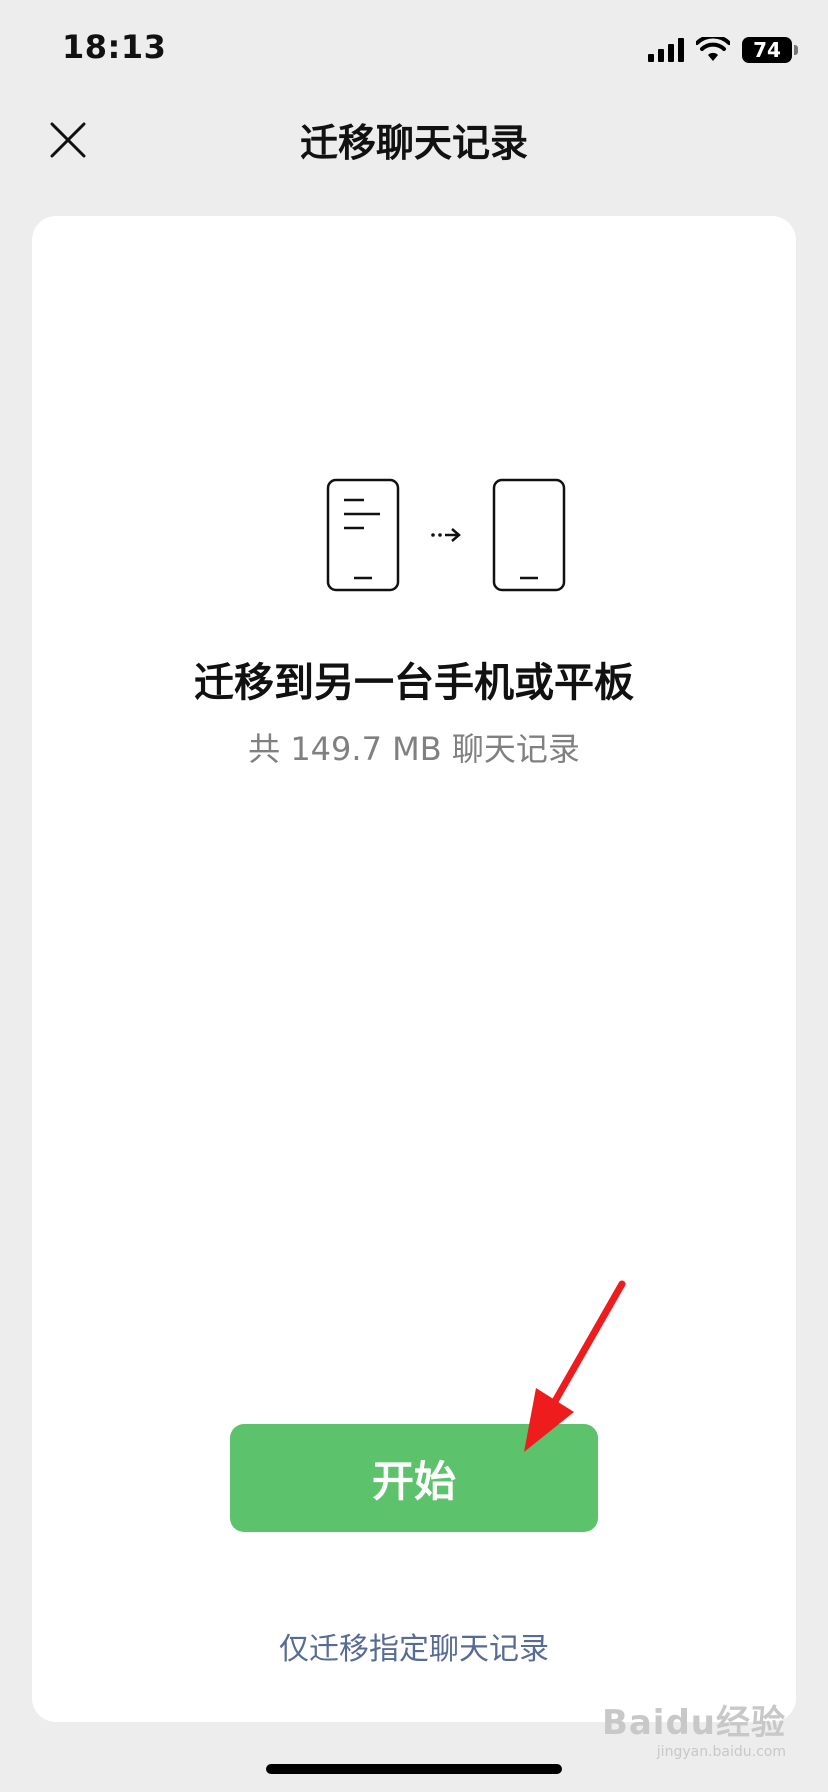  Describe the element at coordinates (414, 50) in the screenshot. I see `status-bar: 18:13 74` at that location.